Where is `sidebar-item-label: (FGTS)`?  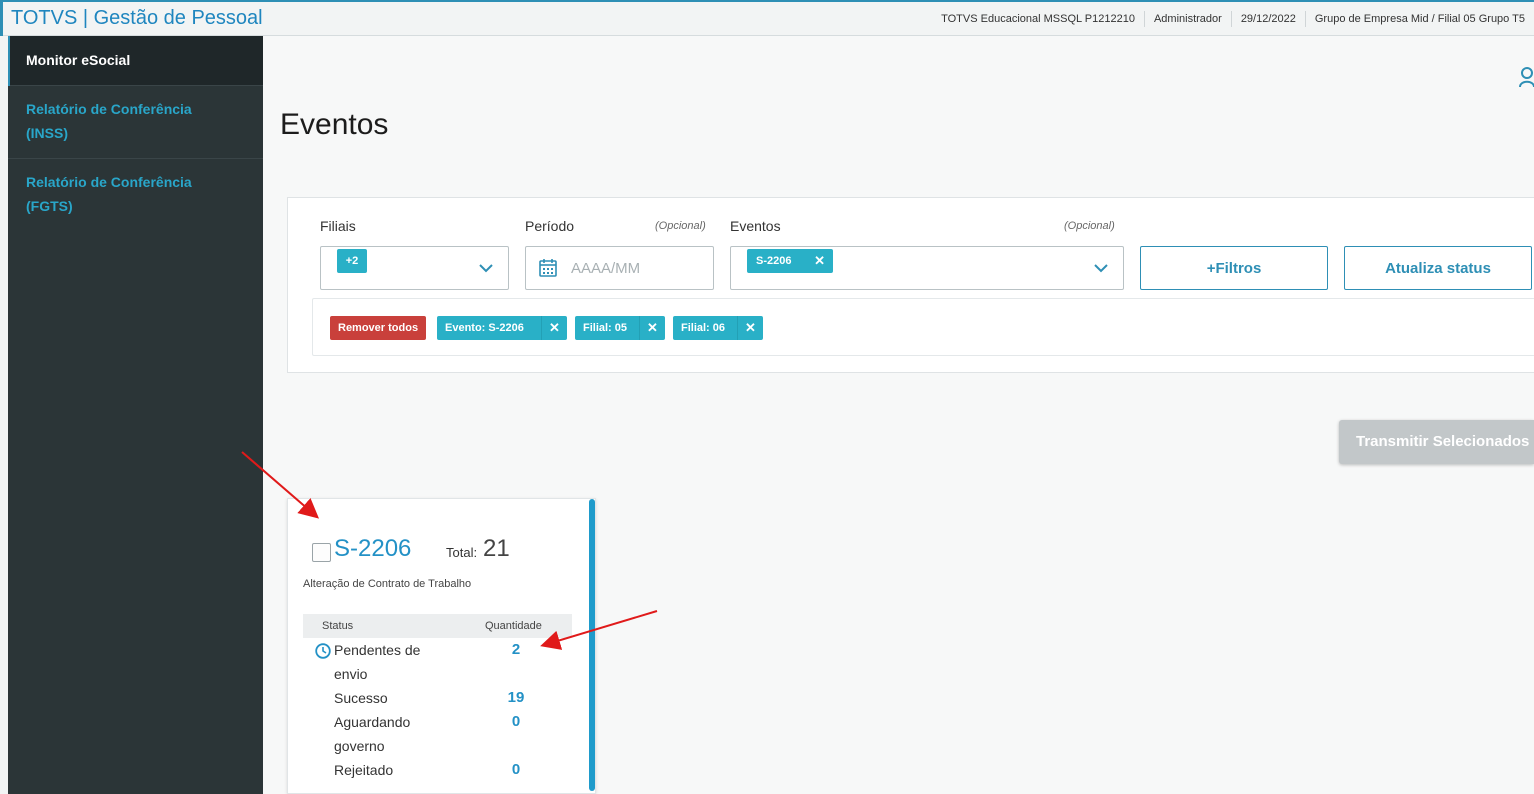 sidebar-item-label: (FGTS) is located at coordinates (49, 206).